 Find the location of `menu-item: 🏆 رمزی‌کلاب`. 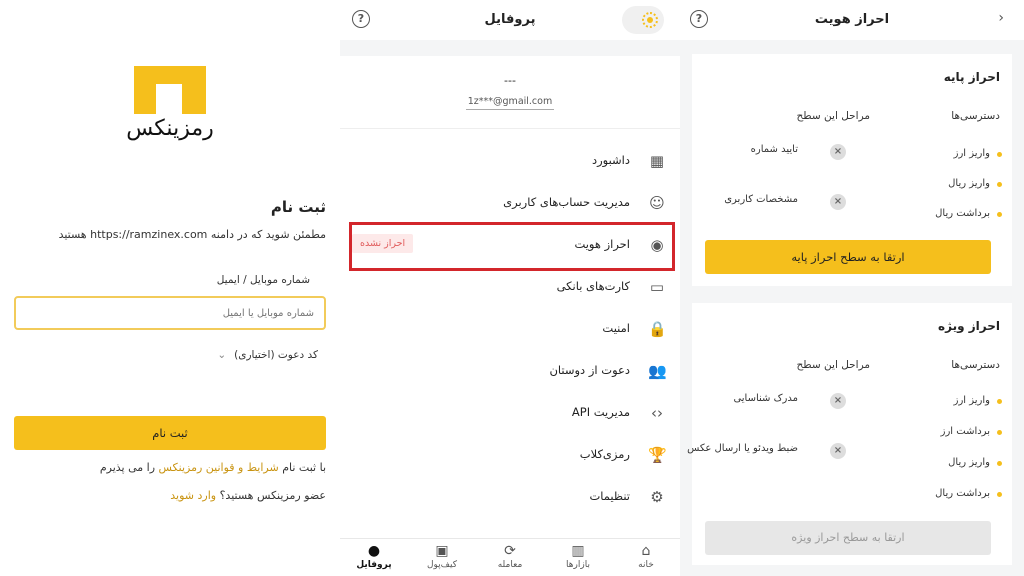

menu-item: 🏆 رمزی‌کلاب is located at coordinates (510, 455).